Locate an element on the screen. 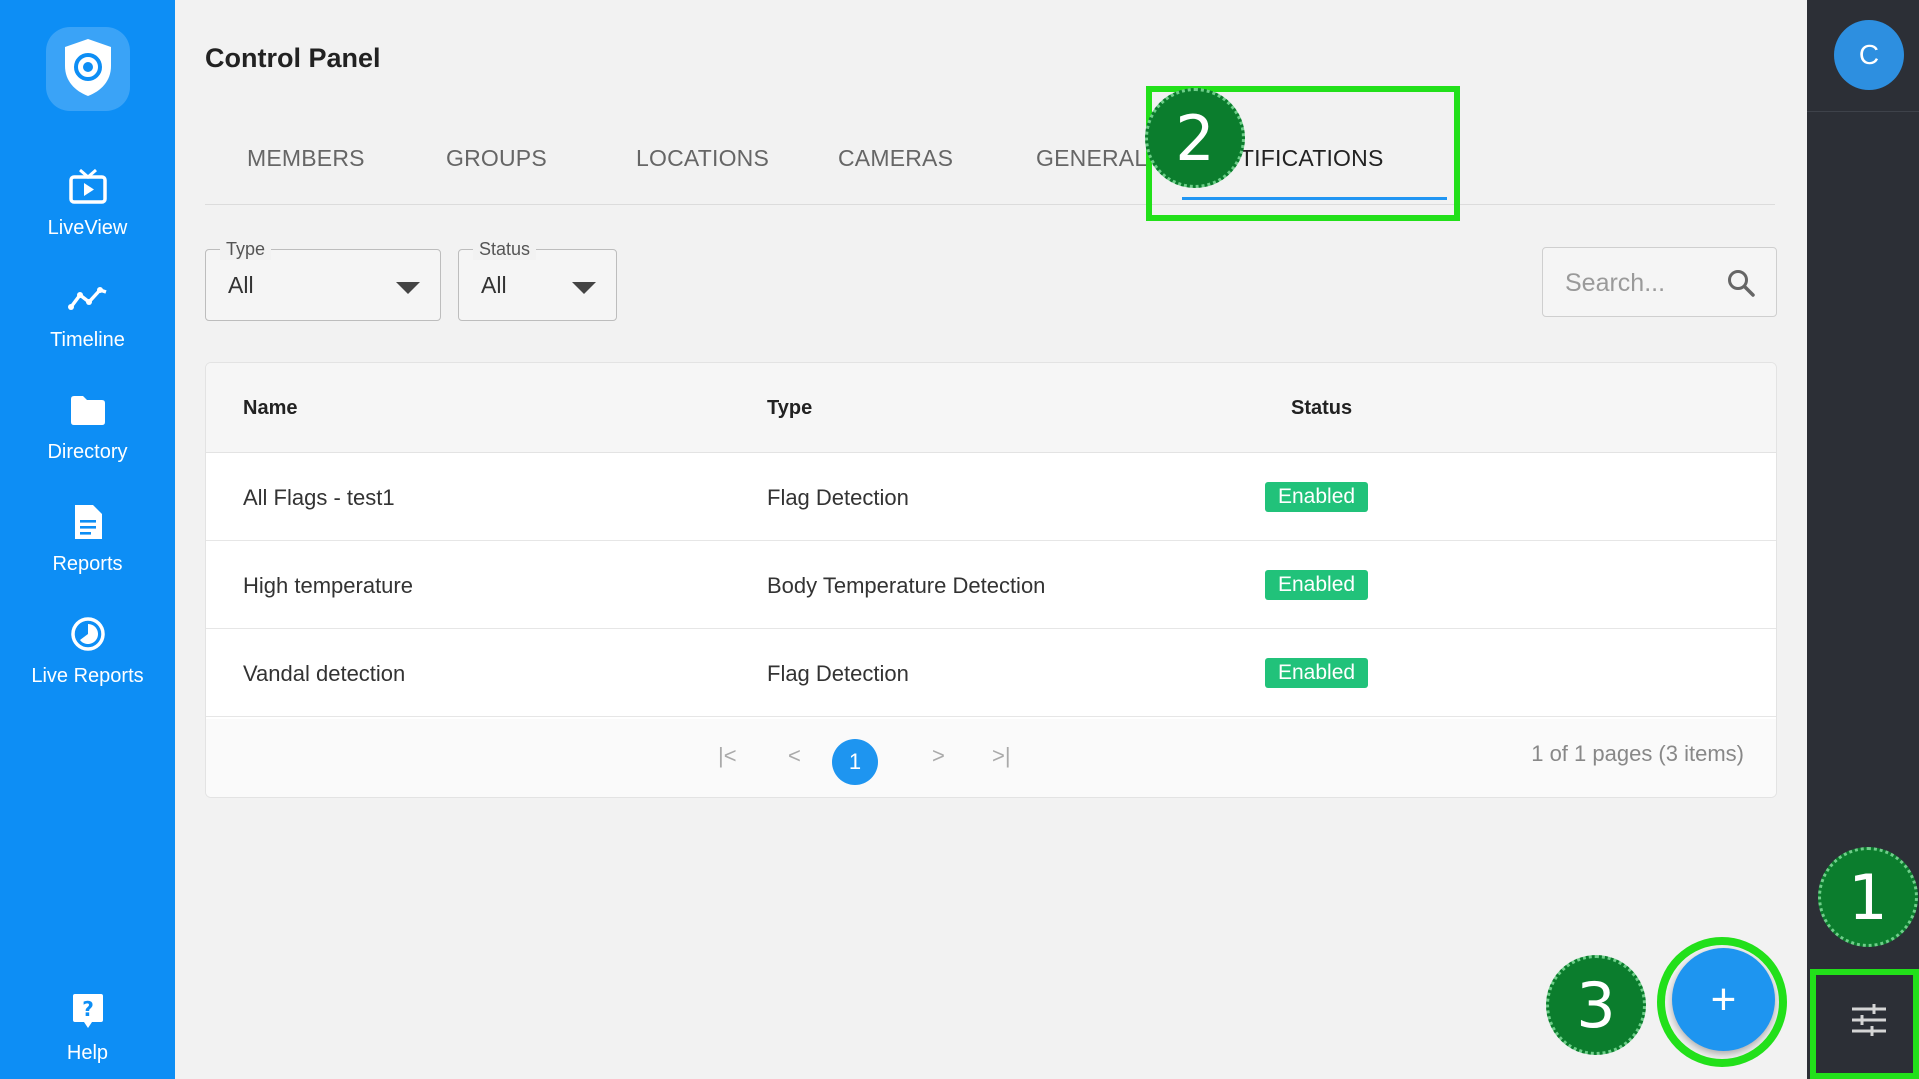 The width and height of the screenshot is (1919, 1079). shield-eye-icon is located at coordinates (88, 69).